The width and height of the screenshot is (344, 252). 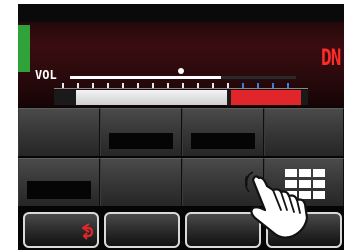 What do you see at coordinates (181, 71) in the screenshot?
I see `volume-knob-dot` at bounding box center [181, 71].